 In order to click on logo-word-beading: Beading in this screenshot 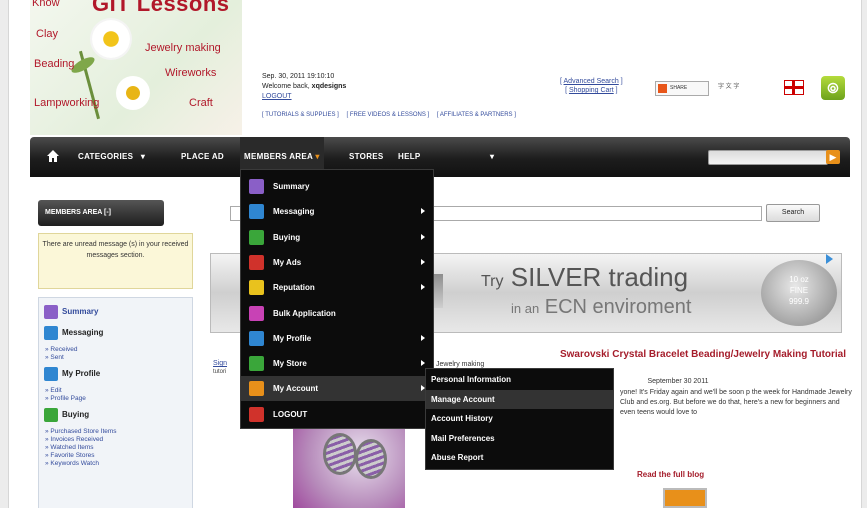, I will do `click(54, 64)`.